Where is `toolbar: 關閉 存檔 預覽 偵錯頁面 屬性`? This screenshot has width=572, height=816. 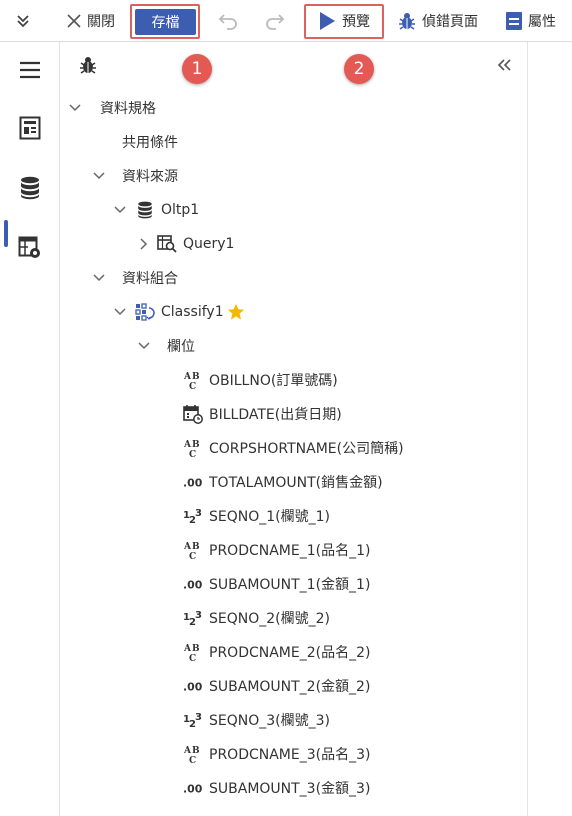 toolbar: 關閉 存檔 預覽 偵錯頁面 屬性 is located at coordinates (286, 21).